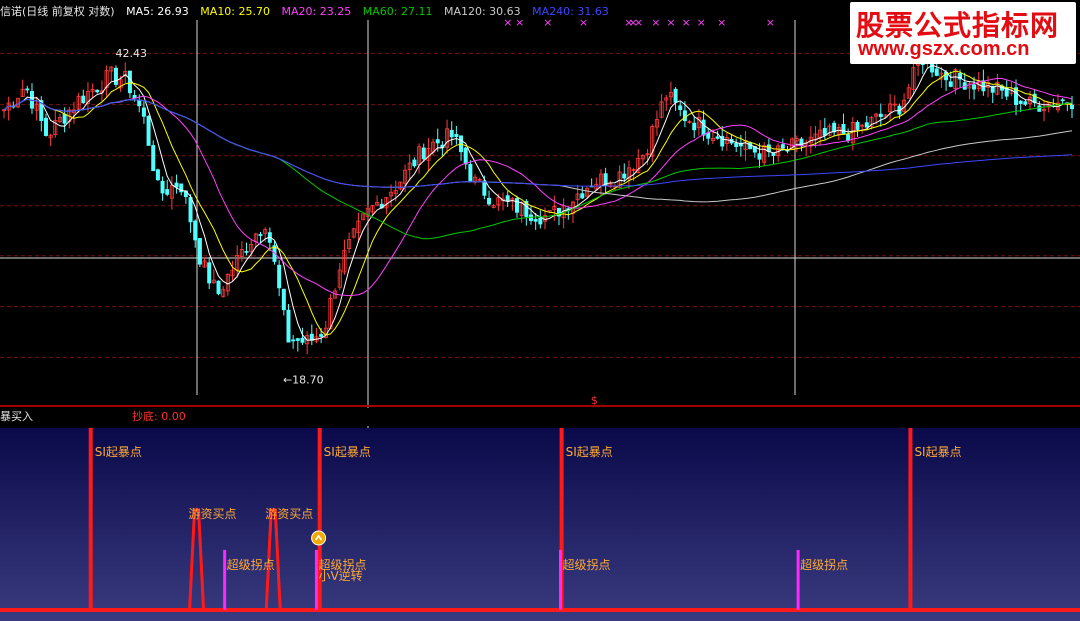  I want to click on price-annotation-42.43: 42.43, so click(132, 53).